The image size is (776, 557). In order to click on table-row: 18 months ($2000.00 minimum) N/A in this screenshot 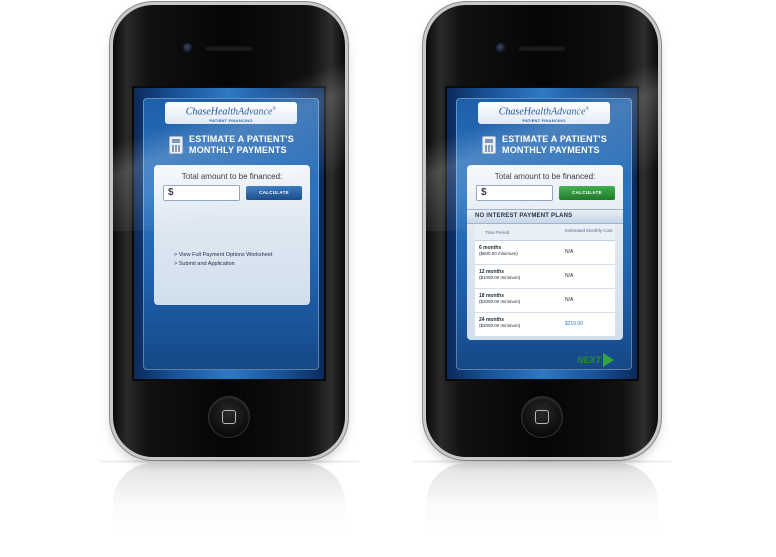, I will do `click(545, 301)`.